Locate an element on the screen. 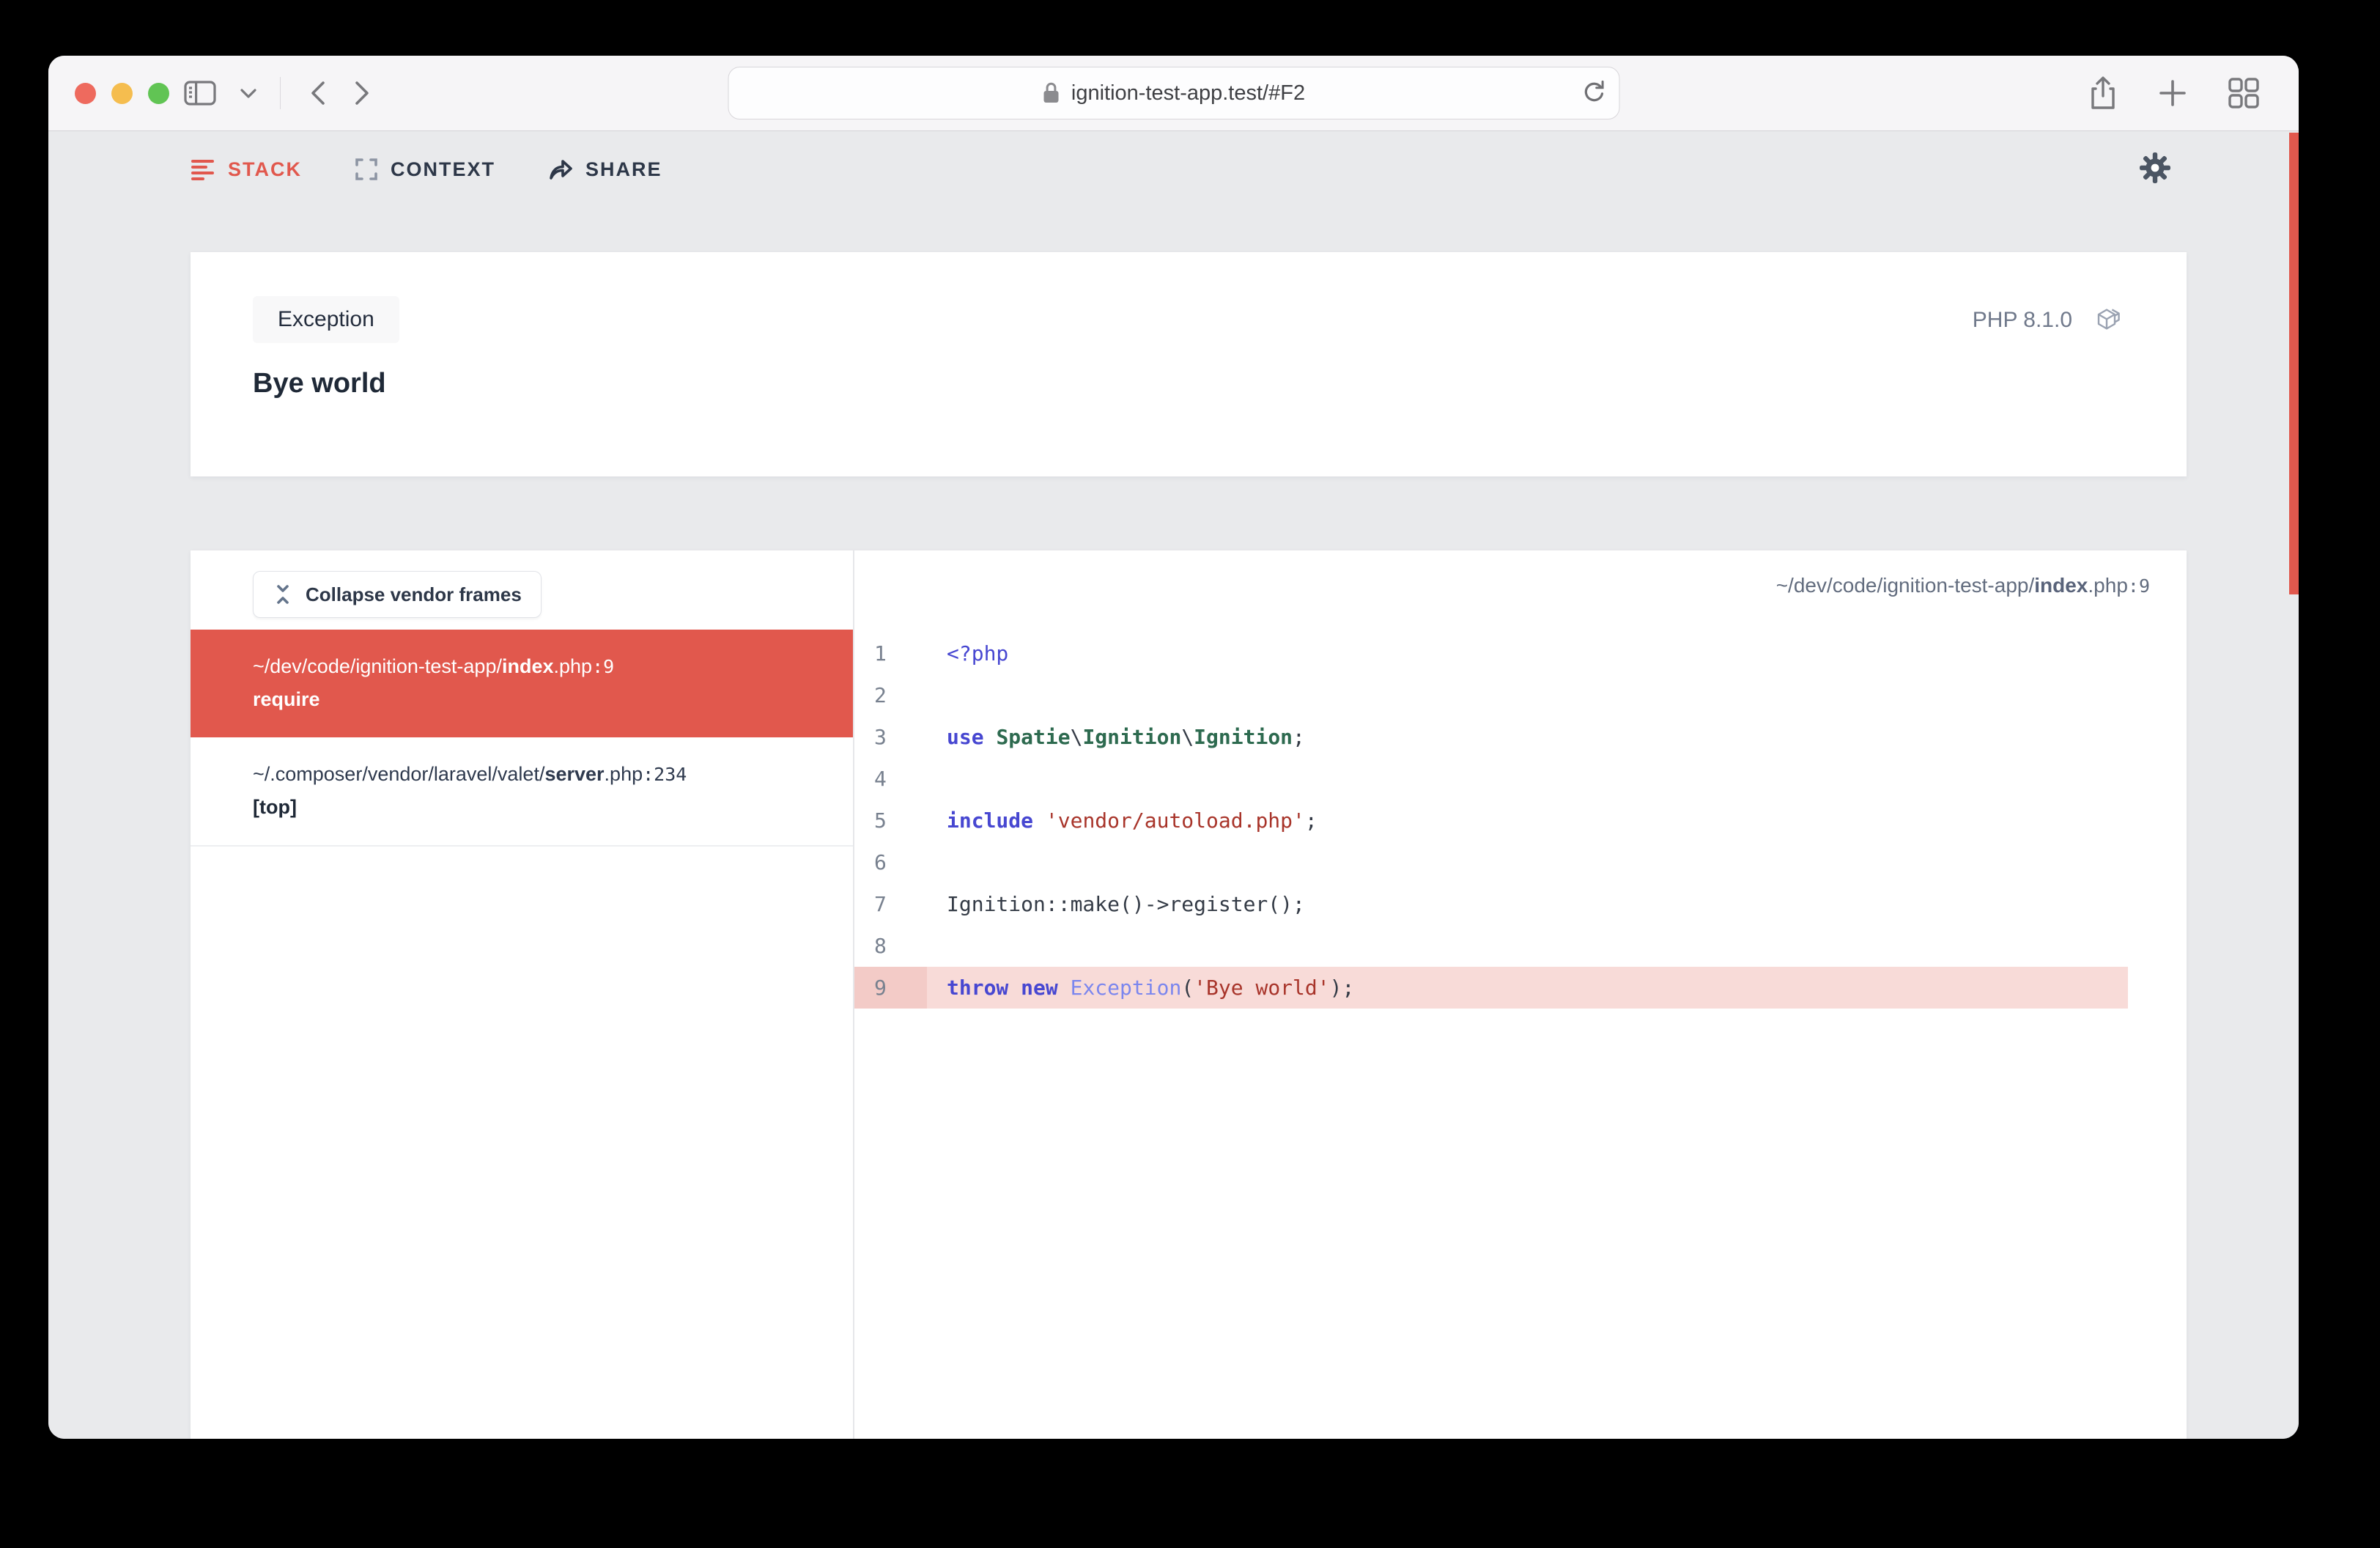 This screenshot has width=2380, height=1548. code-file-header: ~/dev/code/ignition-test-app/index.php:9 is located at coordinates (1520, 573).